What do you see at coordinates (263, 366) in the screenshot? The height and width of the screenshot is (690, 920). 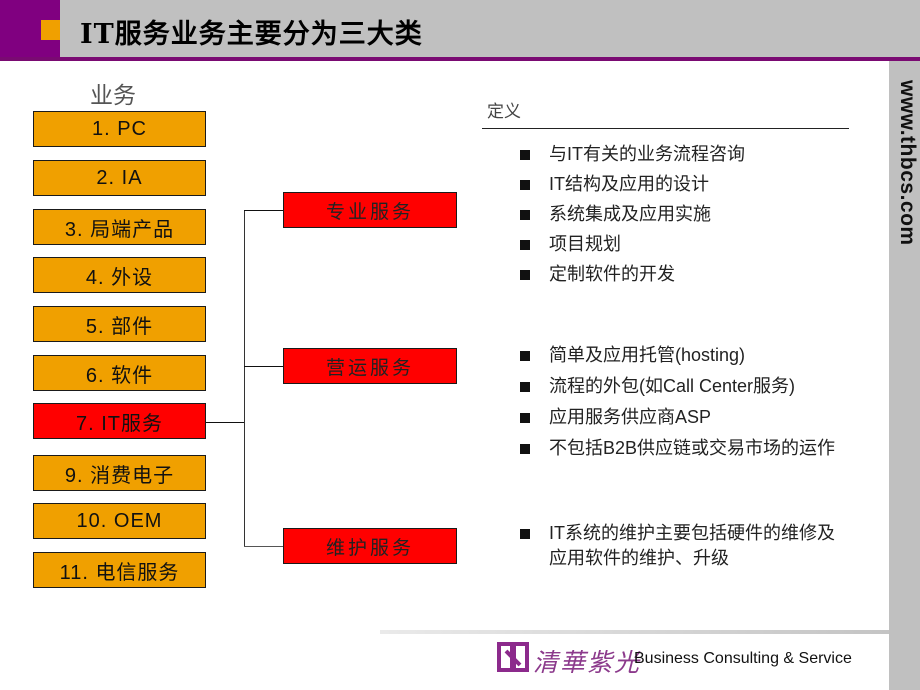 I see `connector-branch-operations` at bounding box center [263, 366].